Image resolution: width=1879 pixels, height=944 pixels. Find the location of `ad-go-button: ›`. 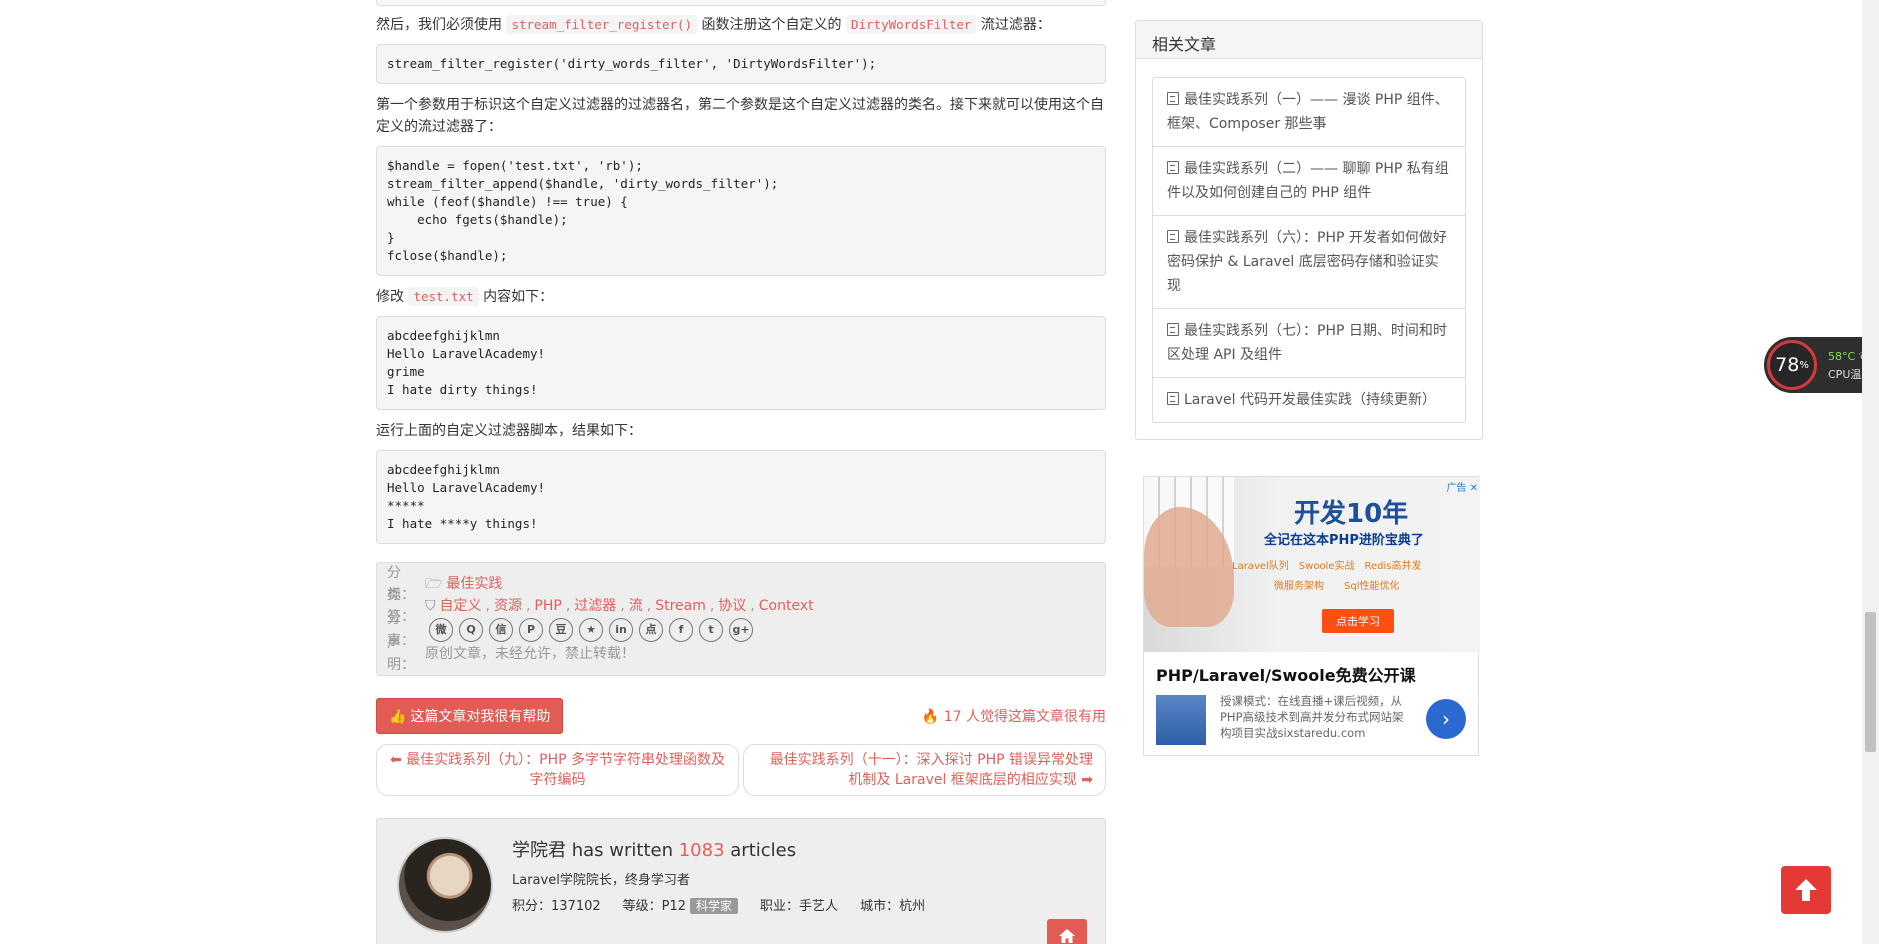

ad-go-button: › is located at coordinates (1446, 719).